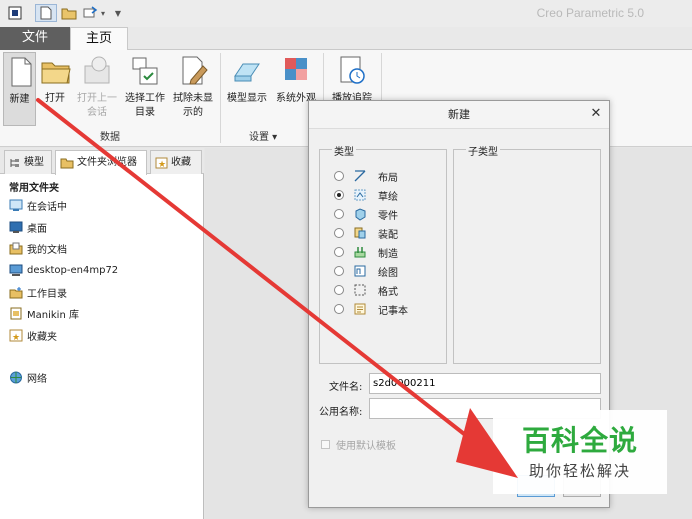  What do you see at coordinates (339, 195) in the screenshot?
I see `radio-button-selected` at bounding box center [339, 195].